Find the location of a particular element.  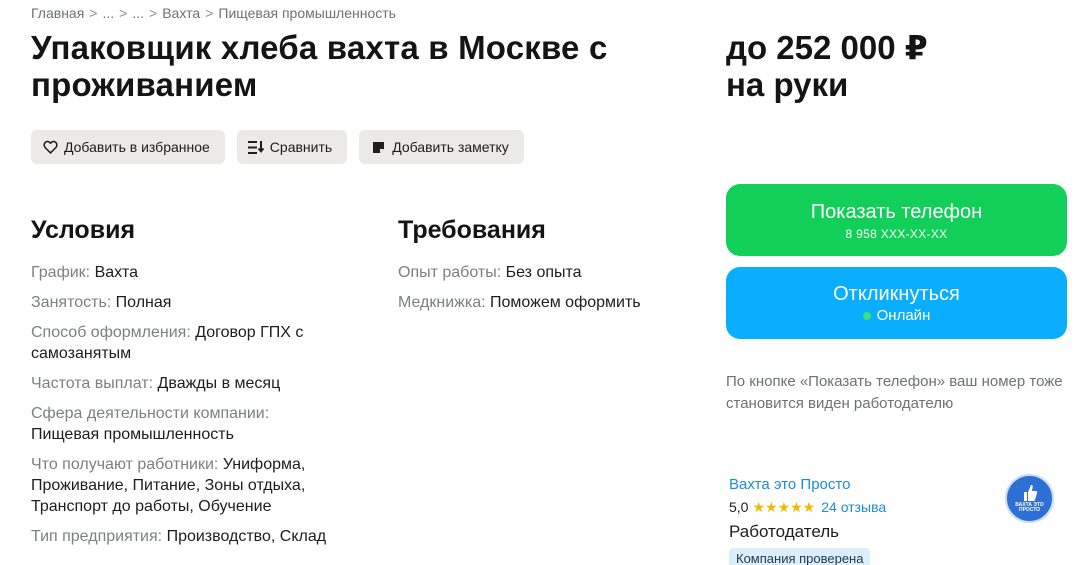

heart-icon is located at coordinates (50, 147).